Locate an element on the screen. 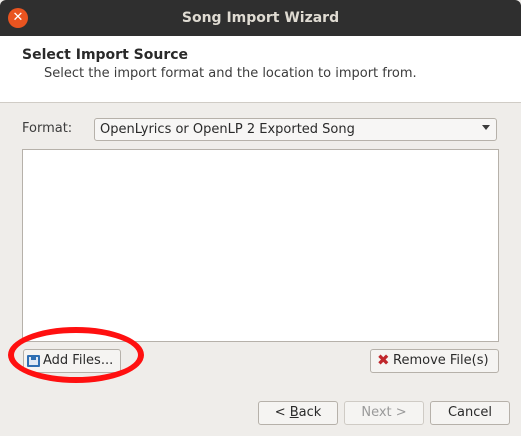  page-title: Select Import Source is located at coordinates (105, 55).